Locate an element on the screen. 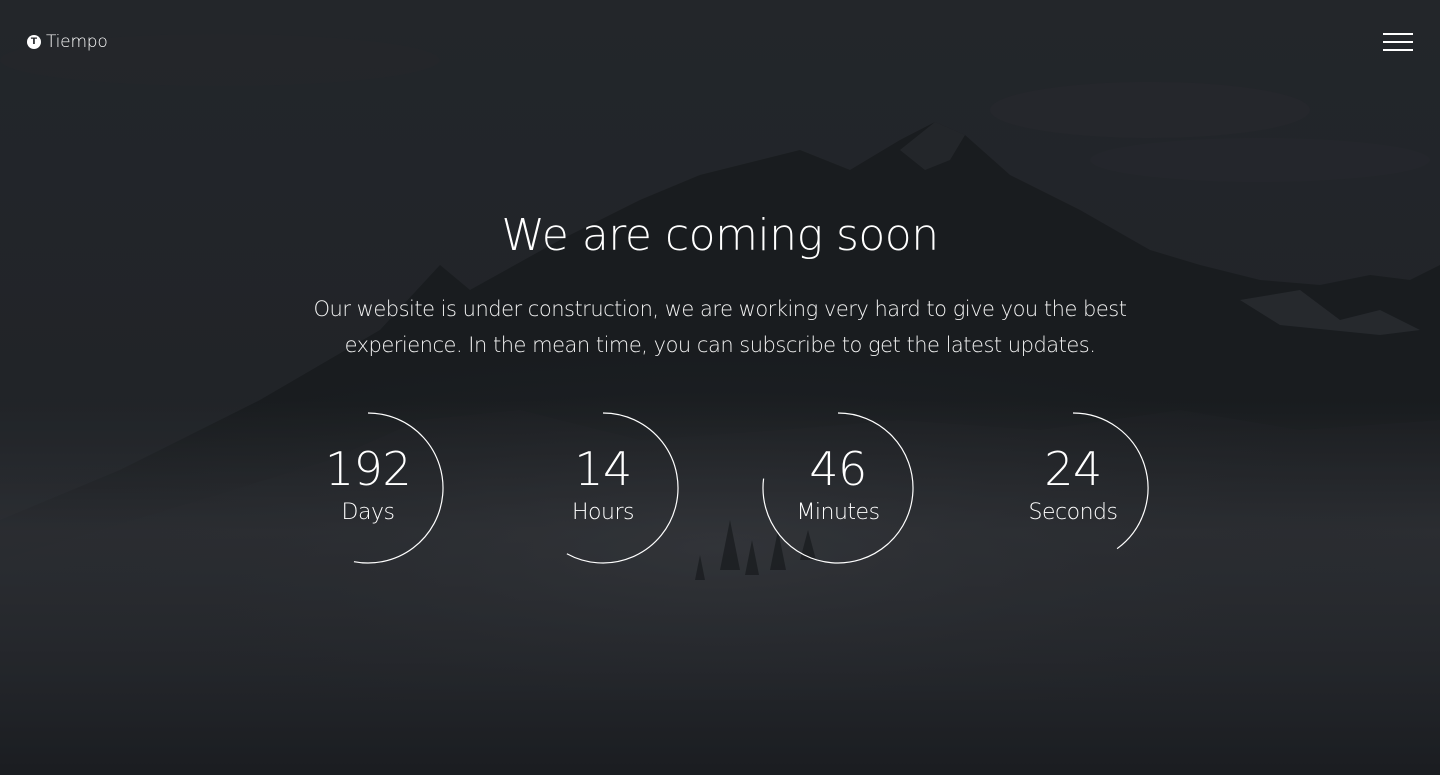  hours-value: 14 is located at coordinates (603, 469).